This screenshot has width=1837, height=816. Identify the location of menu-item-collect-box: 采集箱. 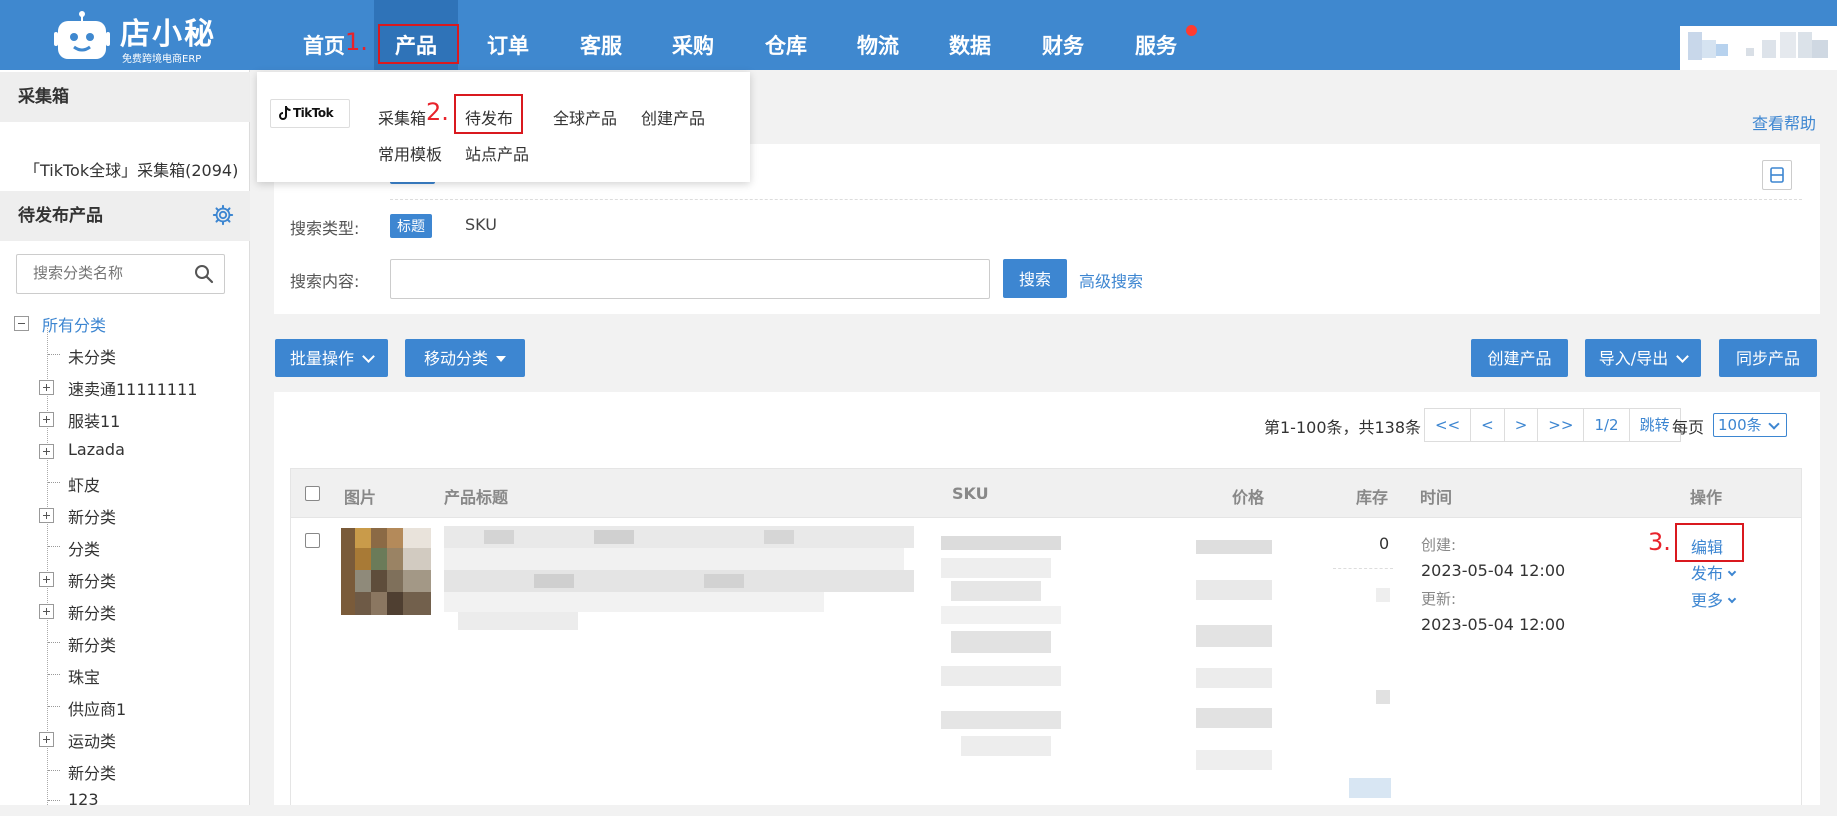
(402, 117).